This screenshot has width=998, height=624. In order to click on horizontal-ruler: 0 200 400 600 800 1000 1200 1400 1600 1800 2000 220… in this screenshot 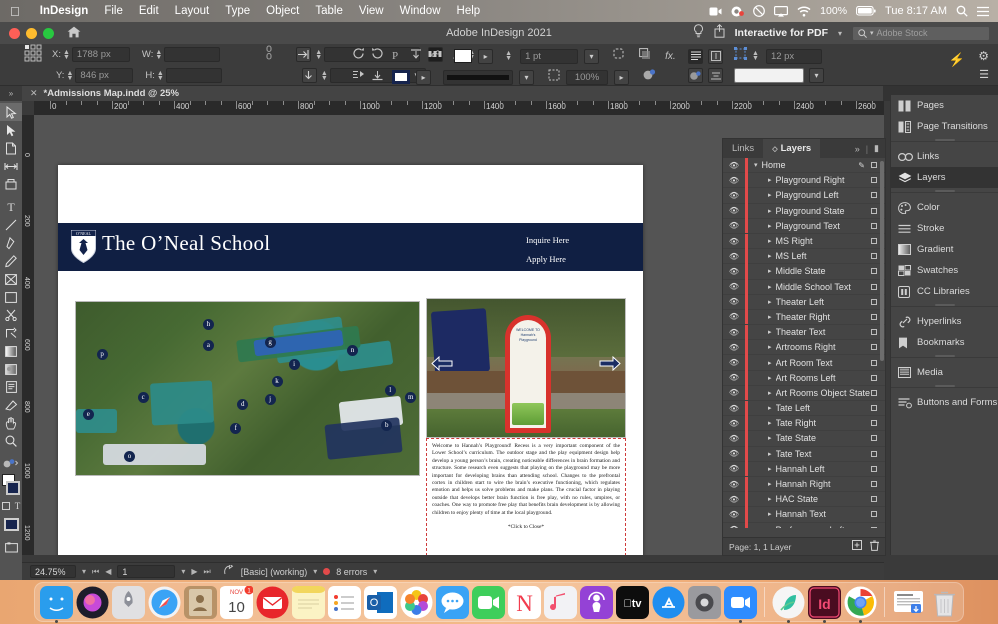, I will do `click(453, 108)`.